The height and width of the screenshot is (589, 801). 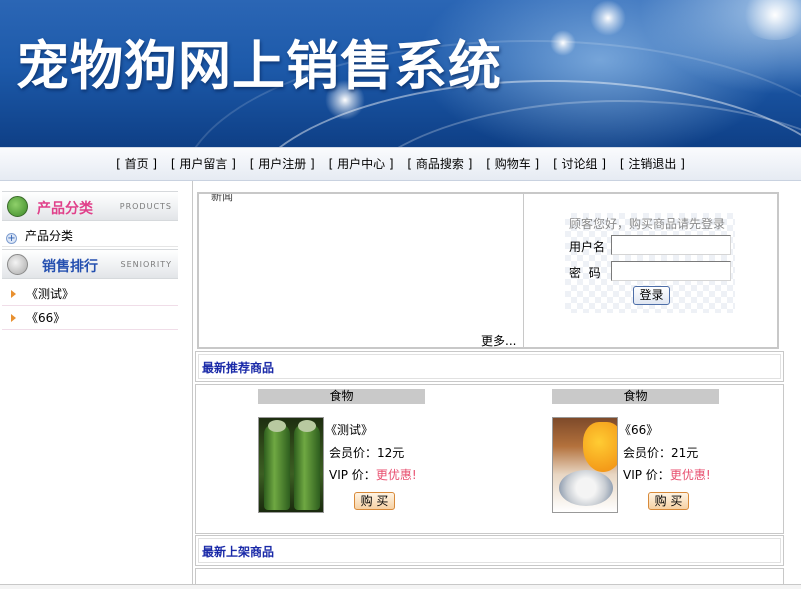 I want to click on product-card: 食物 《66》 会员价：21元 VIP 价：更优惠! 购 买, so click(x=637, y=458).